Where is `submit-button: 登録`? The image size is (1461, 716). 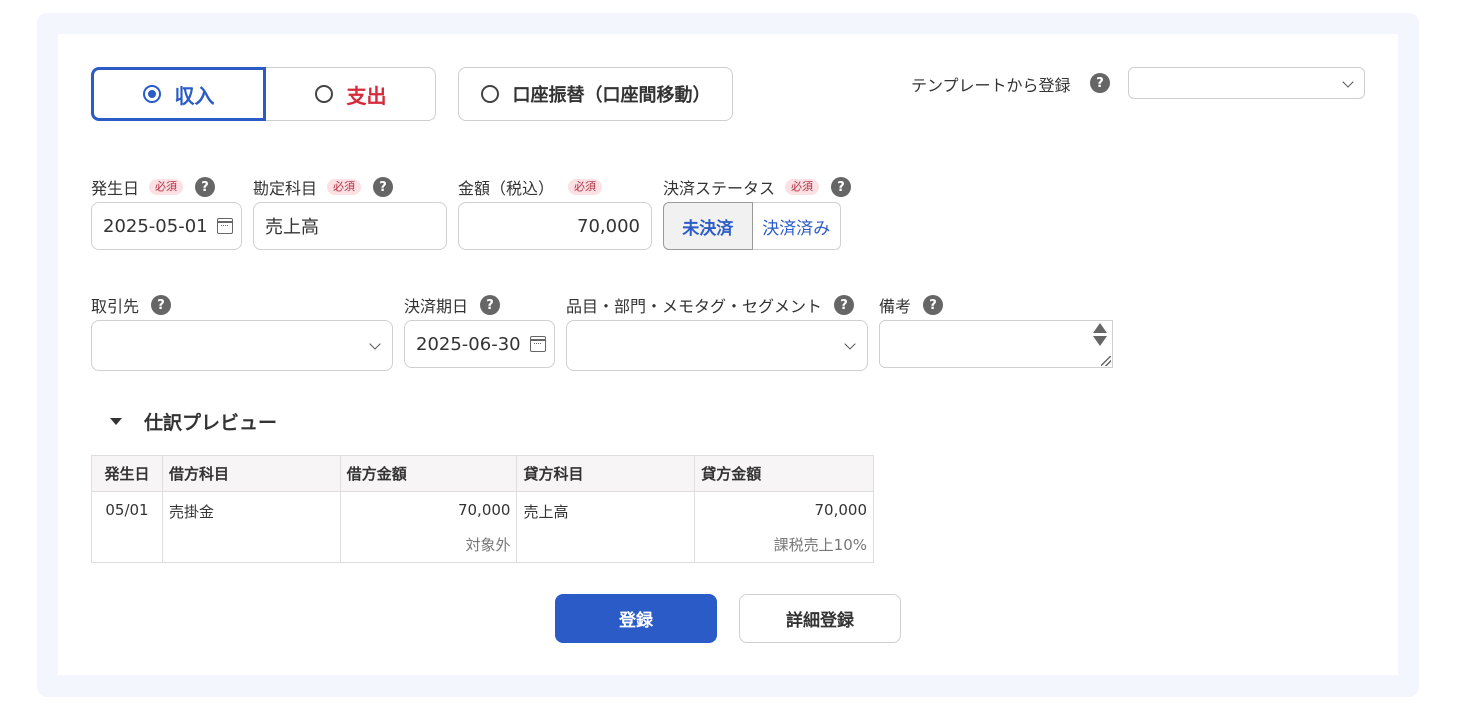 submit-button: 登録 is located at coordinates (636, 618).